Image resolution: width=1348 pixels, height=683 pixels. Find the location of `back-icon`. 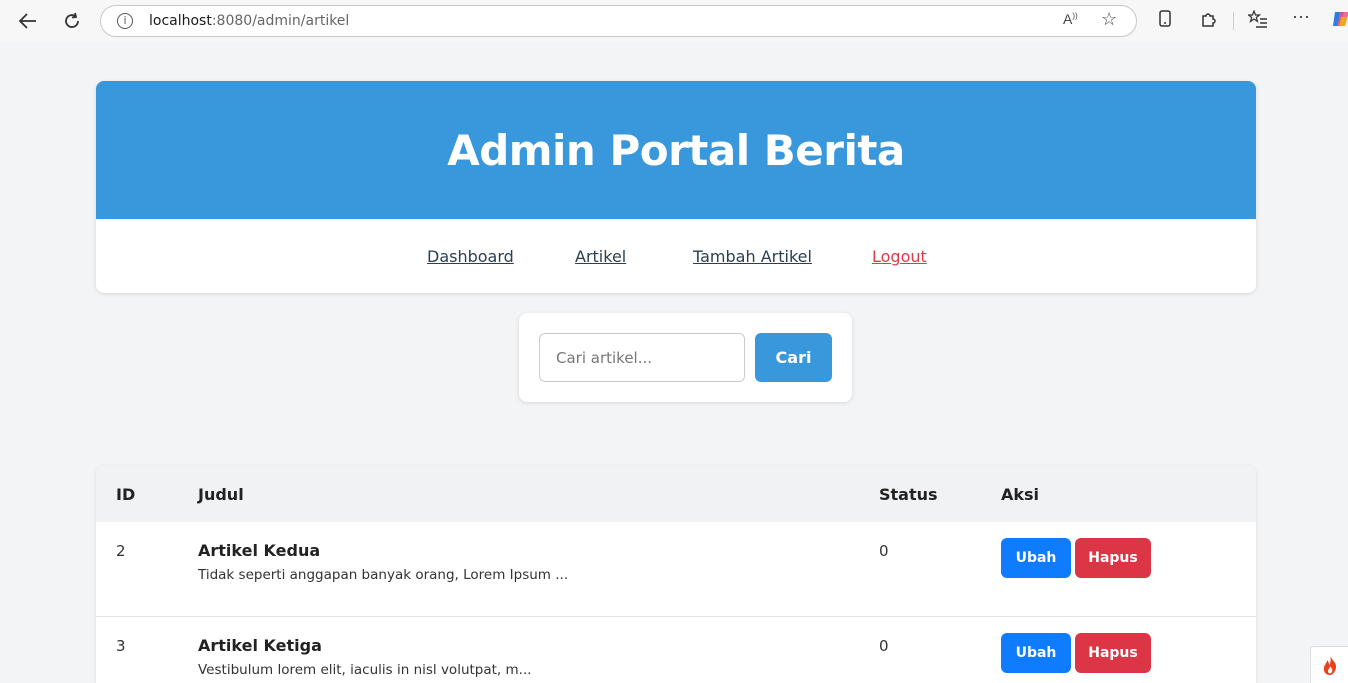

back-icon is located at coordinates (28, 21).